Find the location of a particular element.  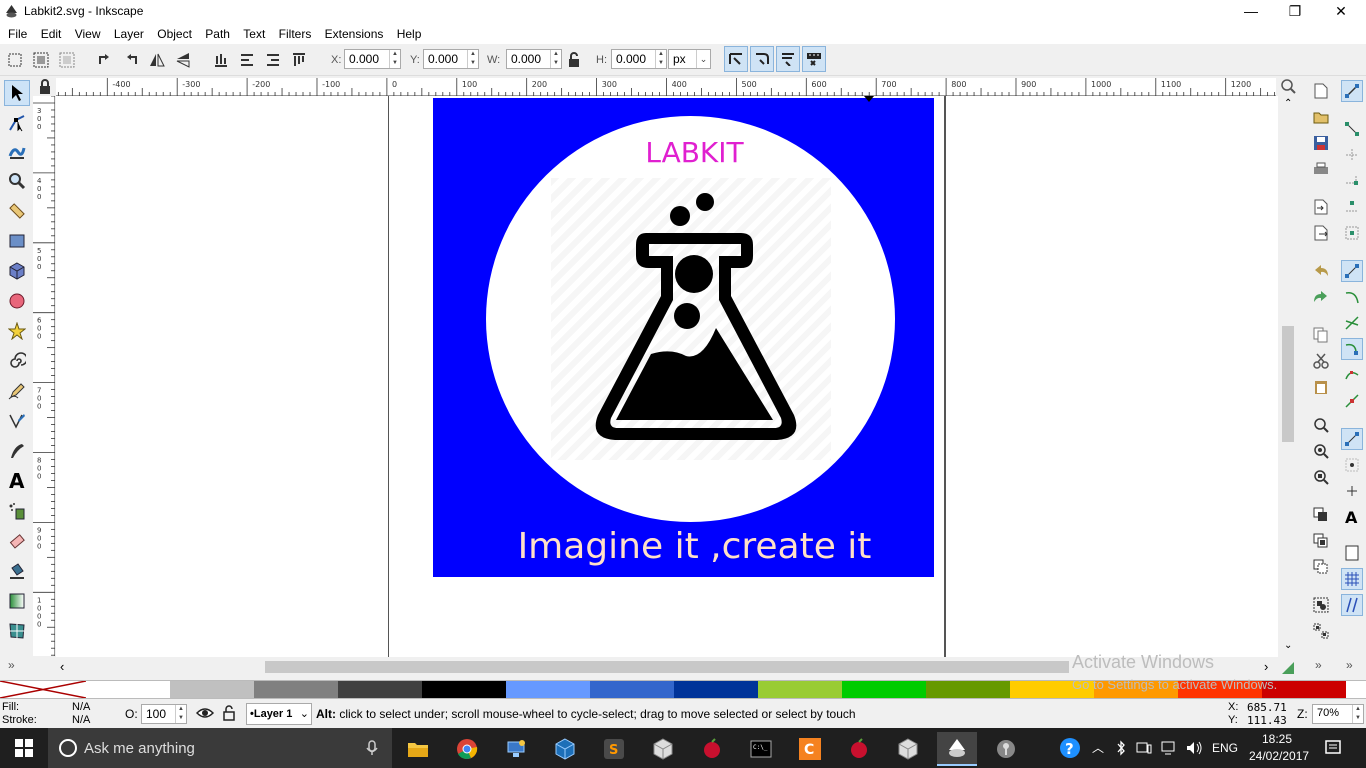

duplicate-icon is located at coordinates (1321, 515).